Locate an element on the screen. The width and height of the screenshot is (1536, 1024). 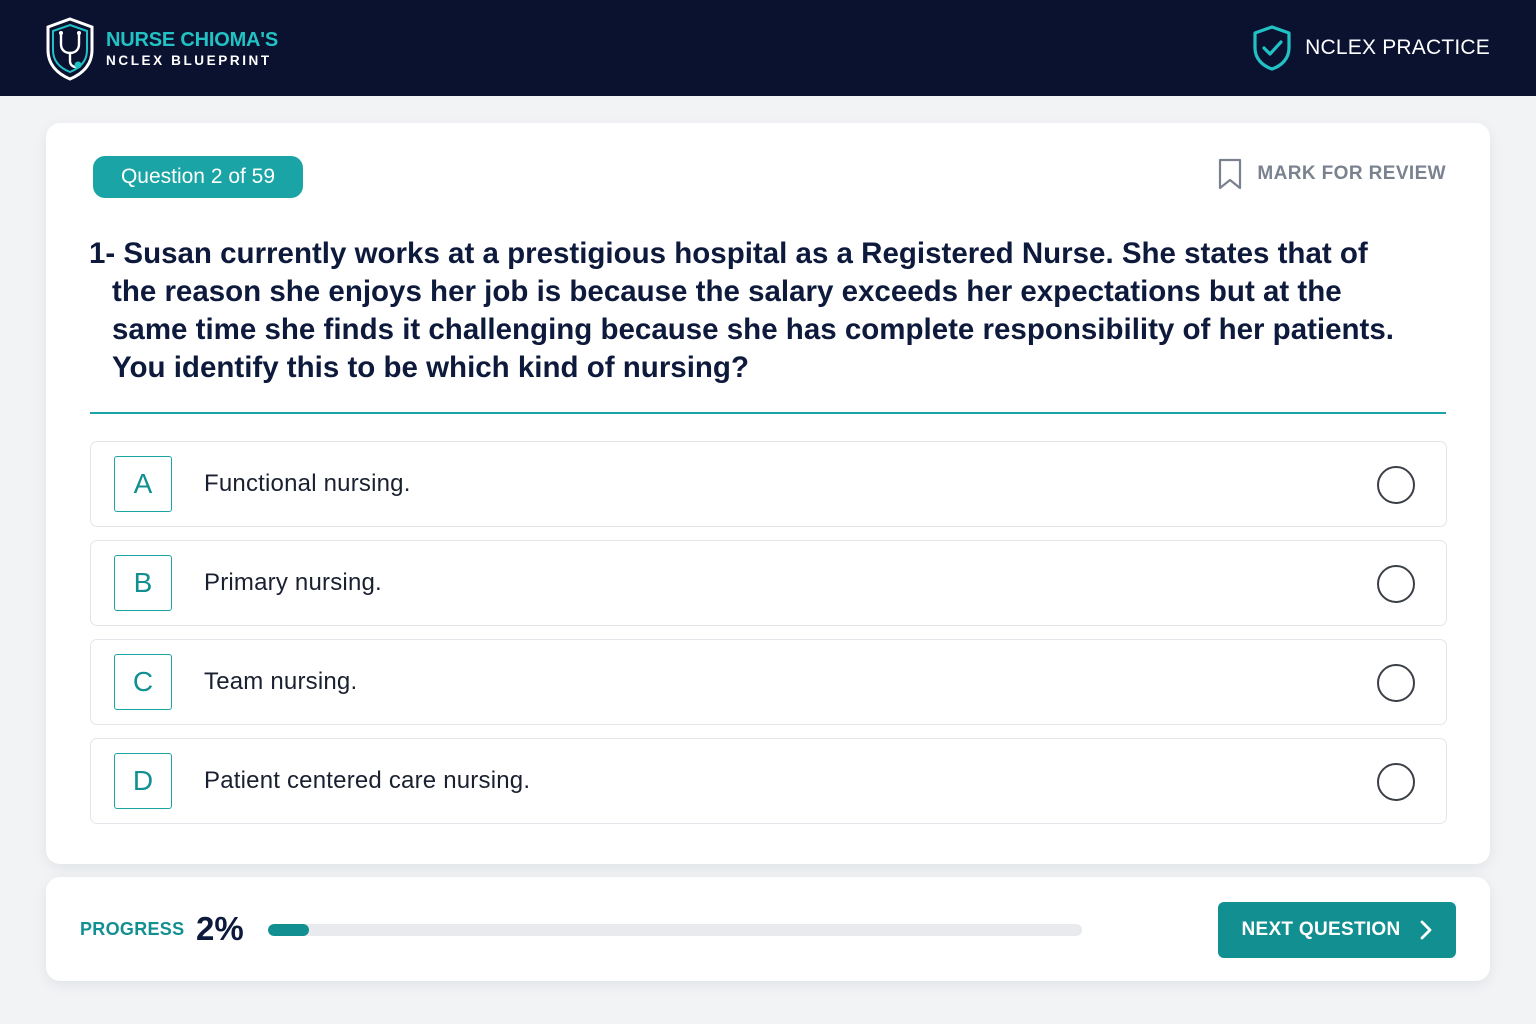
bookmark-icon is located at coordinates (1230, 174).